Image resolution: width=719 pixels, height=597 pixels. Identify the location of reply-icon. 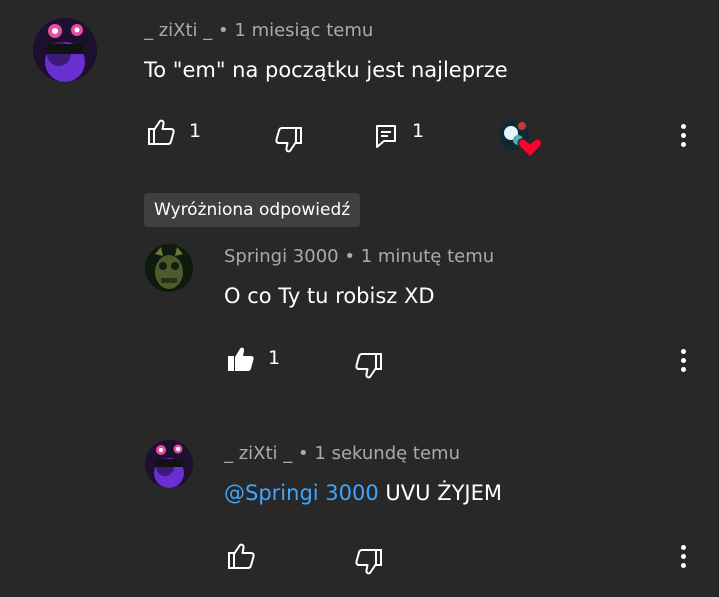
(386, 136).